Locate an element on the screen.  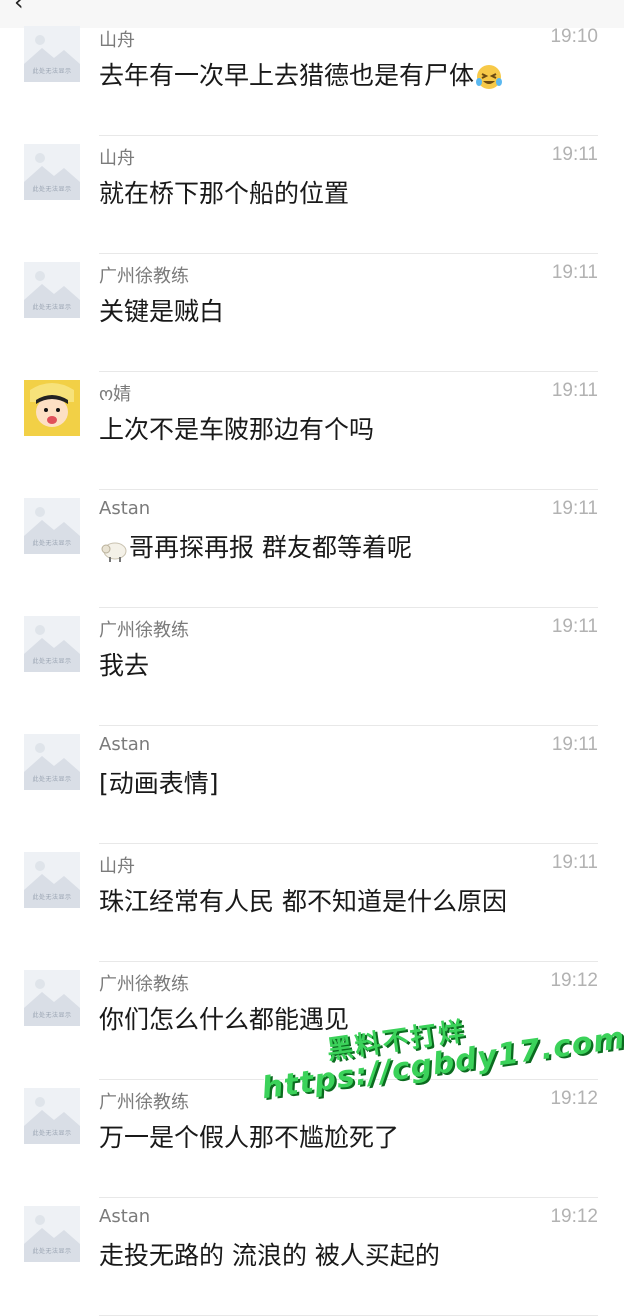
message-text: 你们怎么什么都能遇见 is located at coordinates (224, 1019).